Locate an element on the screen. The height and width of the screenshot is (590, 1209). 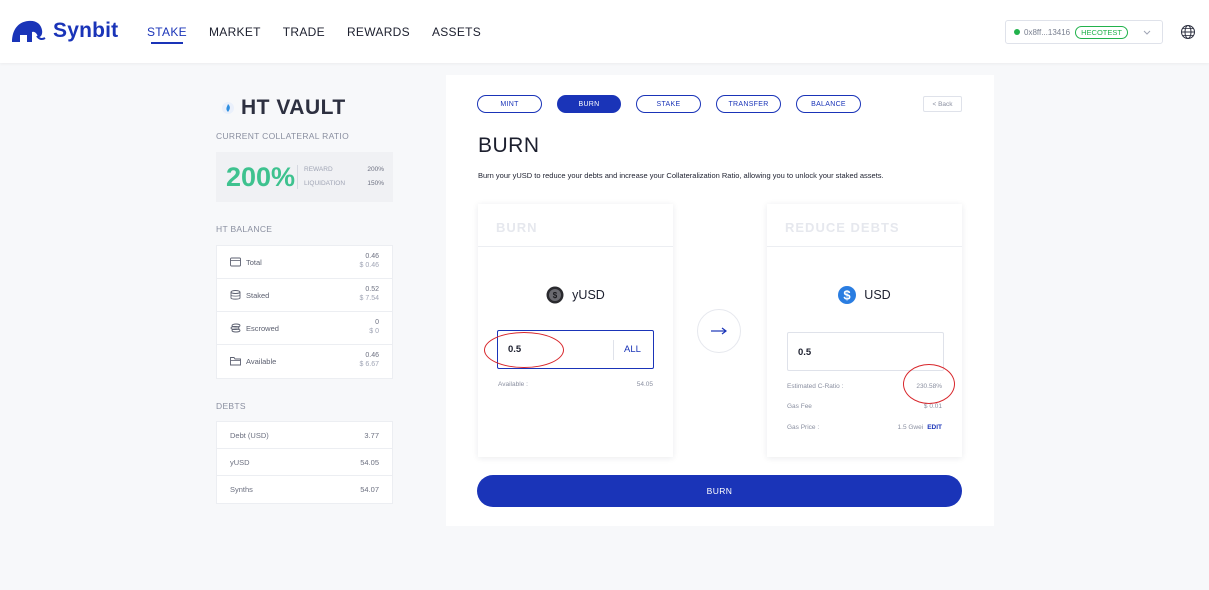
nav-assets: ASSETS is located at coordinates (456, 32).